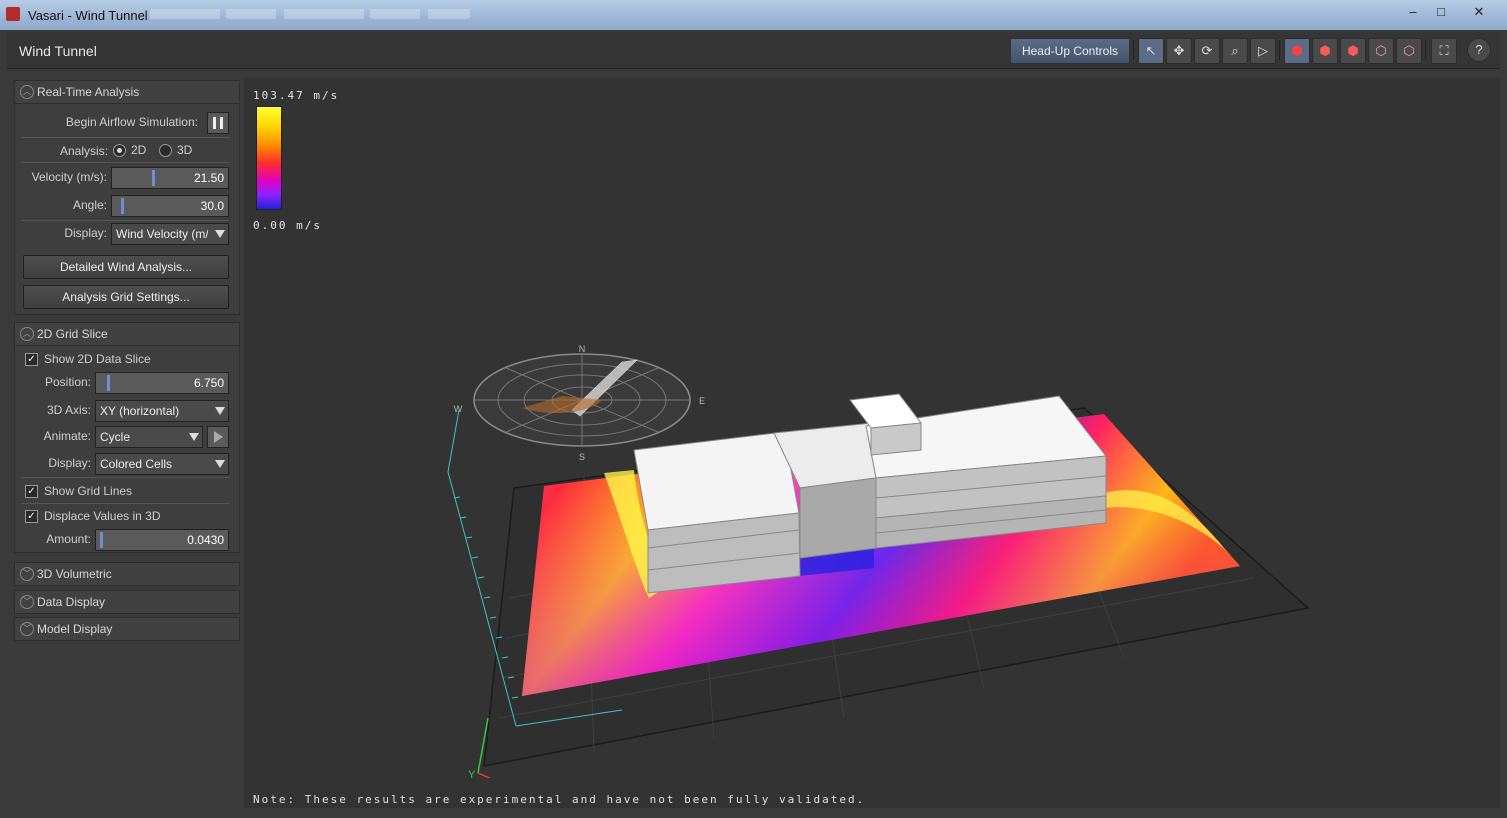  I want to click on section-model-display-header: ﹀ Model Display, so click(127, 629).